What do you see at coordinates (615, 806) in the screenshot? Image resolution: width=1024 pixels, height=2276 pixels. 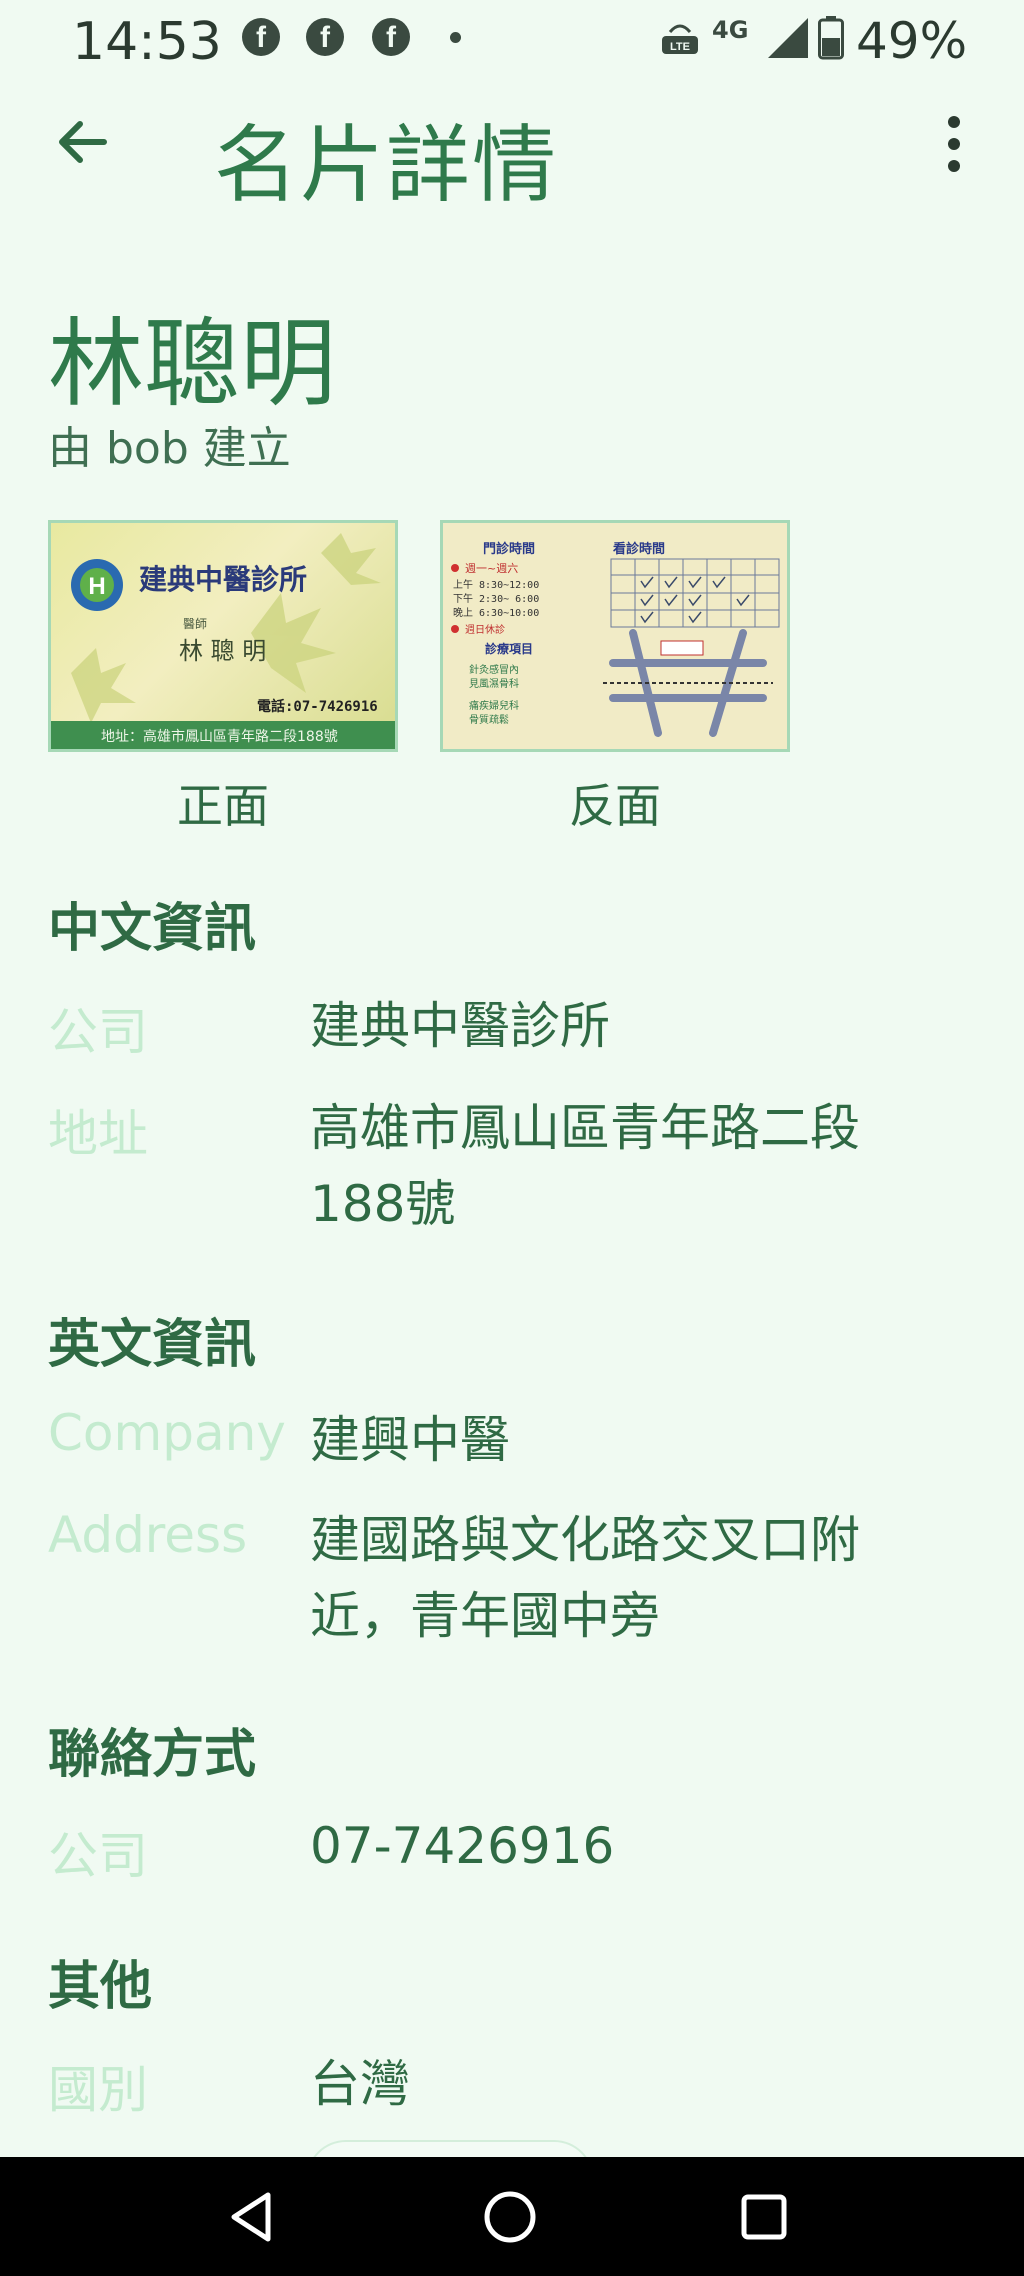 I see `card-back-caption: 反面` at bounding box center [615, 806].